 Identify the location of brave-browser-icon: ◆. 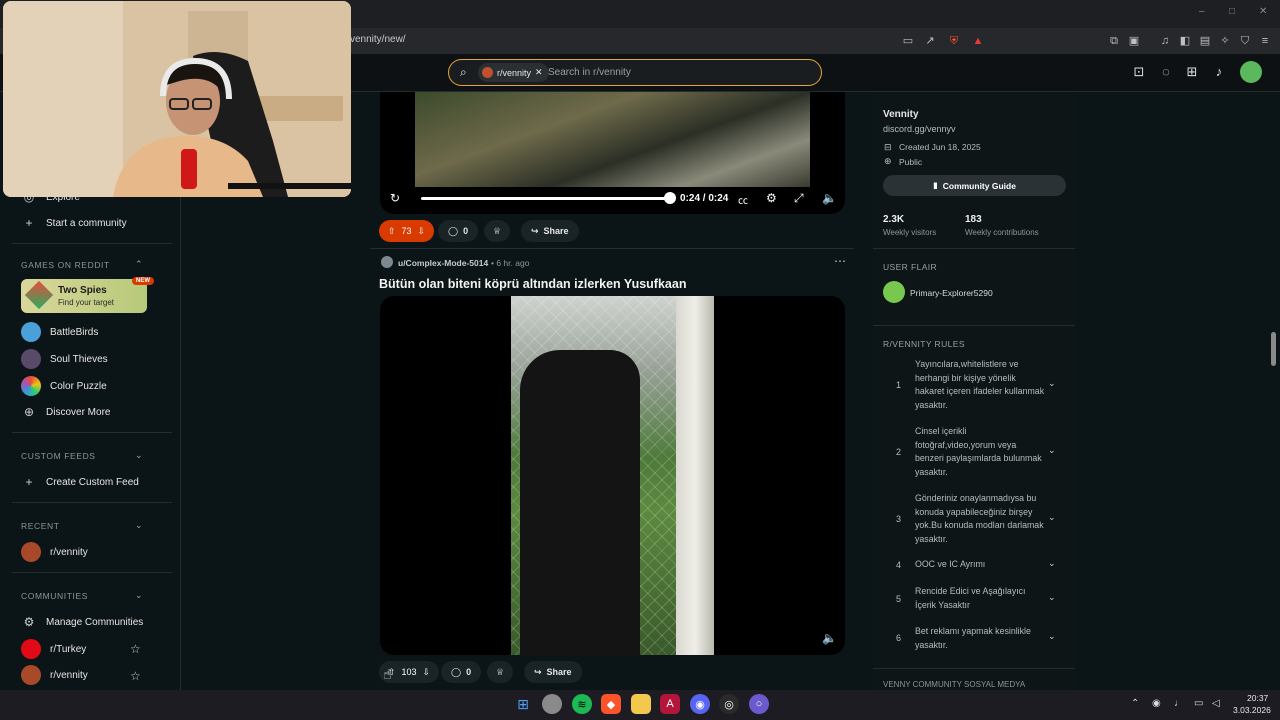
(611, 704).